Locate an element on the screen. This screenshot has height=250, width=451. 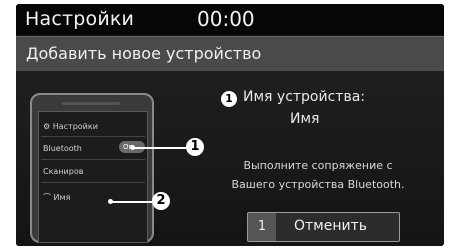
callout-2-badge: 2 is located at coordinates (161, 201).